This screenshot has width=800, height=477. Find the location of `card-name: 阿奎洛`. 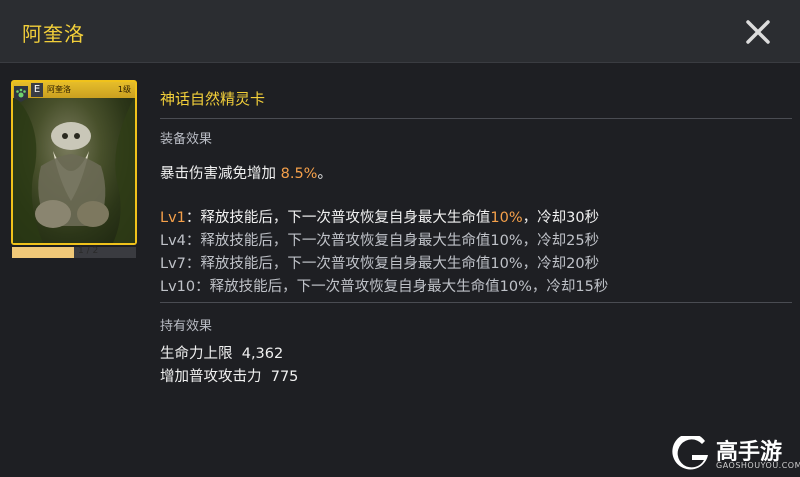

card-name: 阿奎洛 is located at coordinates (59, 89).